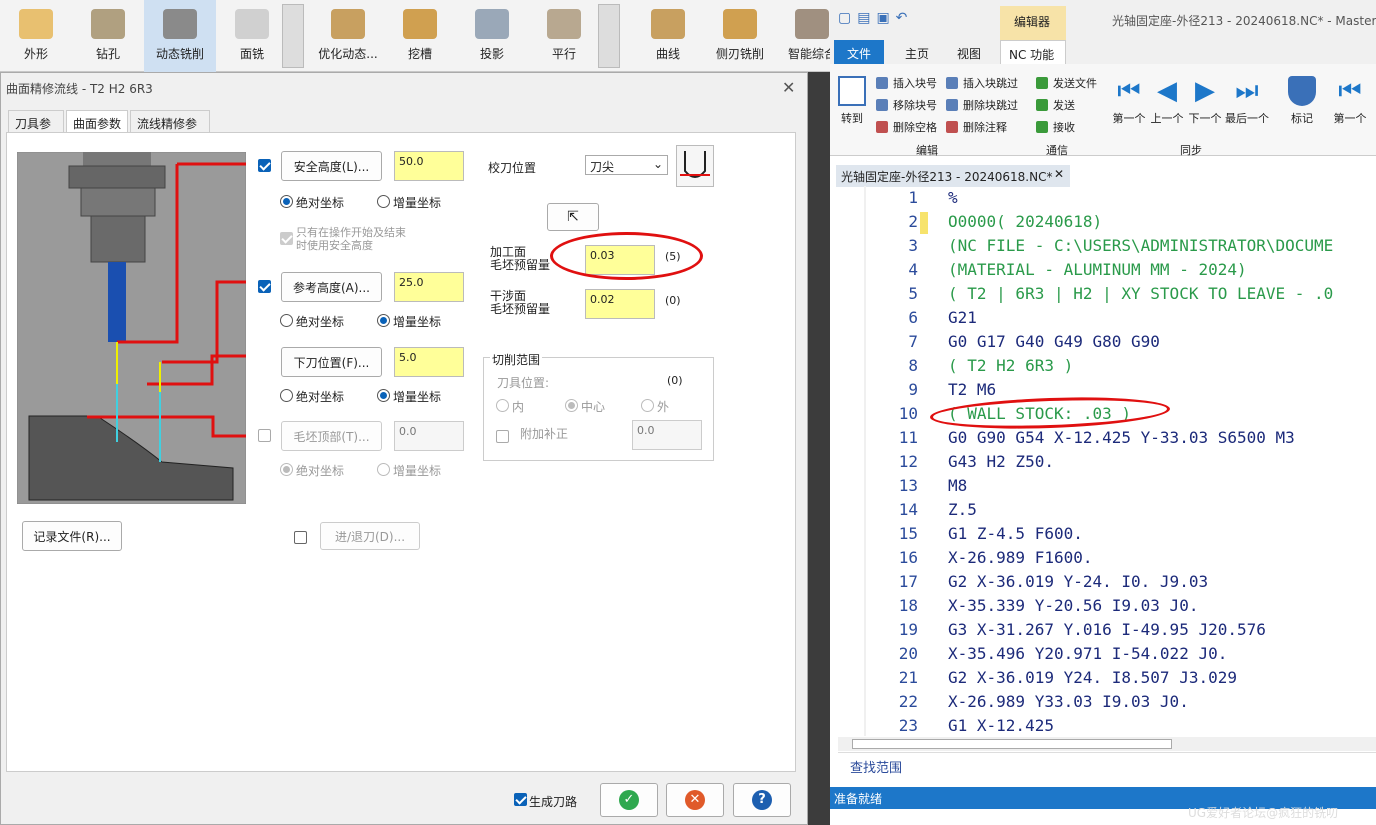 This screenshot has height=825, width=1376. Describe the element at coordinates (383, 395) in the screenshot. I see `feed-plane-inc-radio` at that location.